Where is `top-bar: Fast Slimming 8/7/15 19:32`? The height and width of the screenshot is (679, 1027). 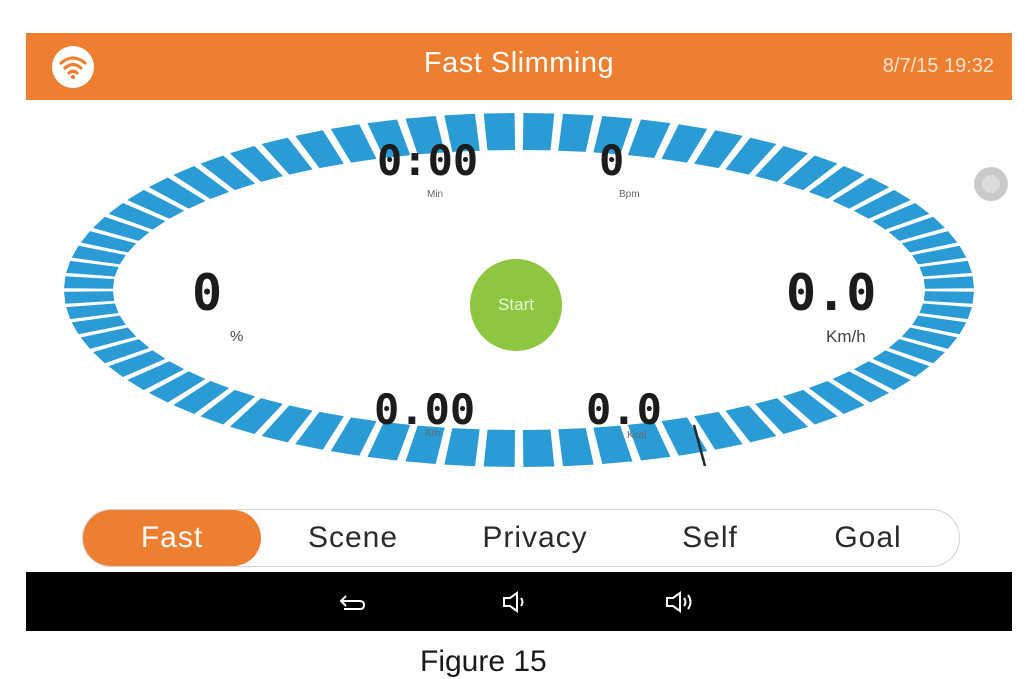 top-bar: Fast Slimming 8/7/15 19:32 is located at coordinates (519, 66).